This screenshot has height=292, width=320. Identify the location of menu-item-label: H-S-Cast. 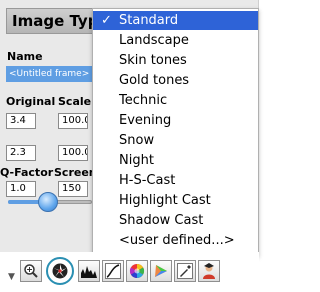
(147, 180).